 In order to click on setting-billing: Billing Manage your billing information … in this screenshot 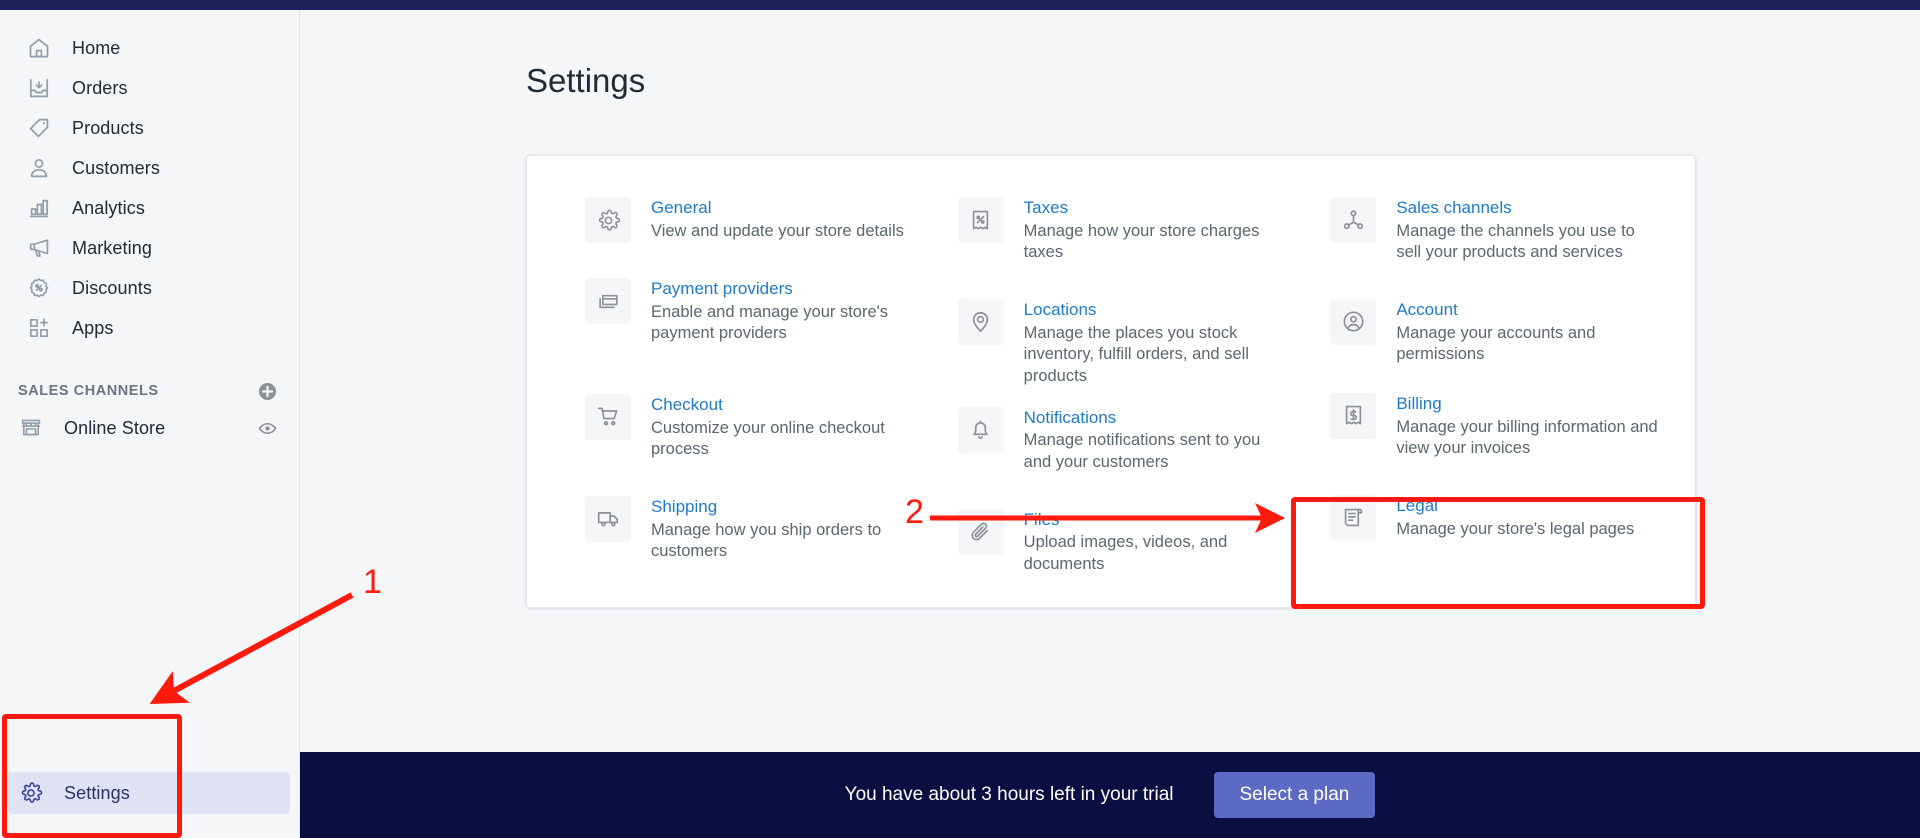, I will do `click(1483, 426)`.